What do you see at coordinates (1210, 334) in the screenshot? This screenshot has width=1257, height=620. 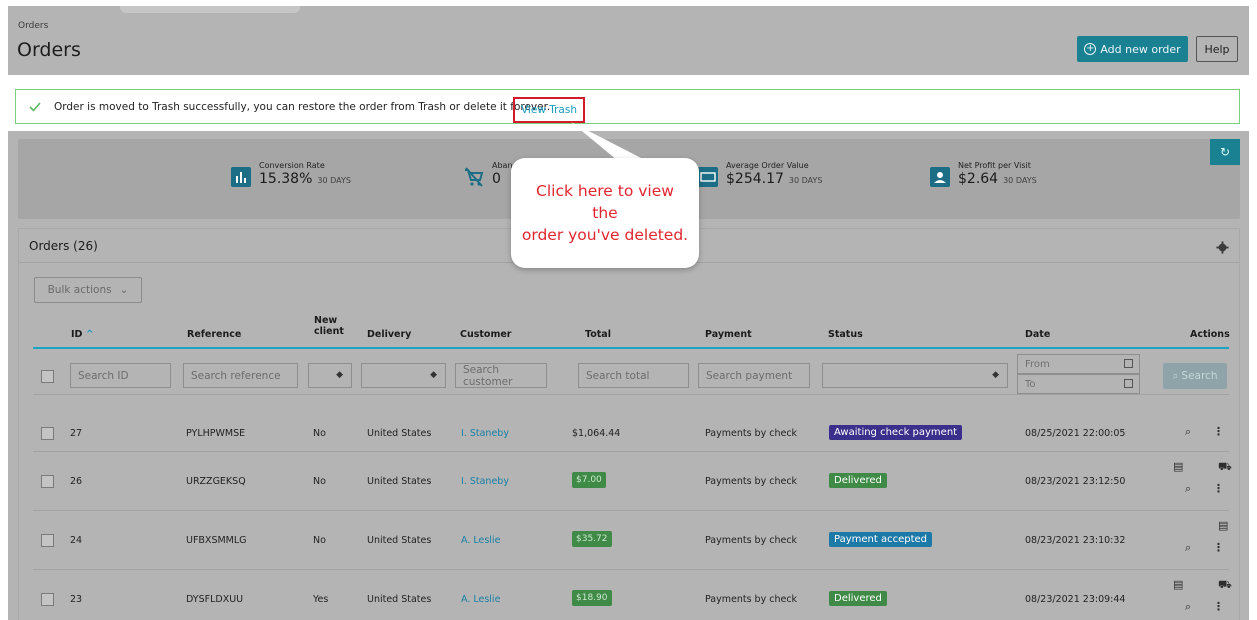 I see `col-actions: Actions` at bounding box center [1210, 334].